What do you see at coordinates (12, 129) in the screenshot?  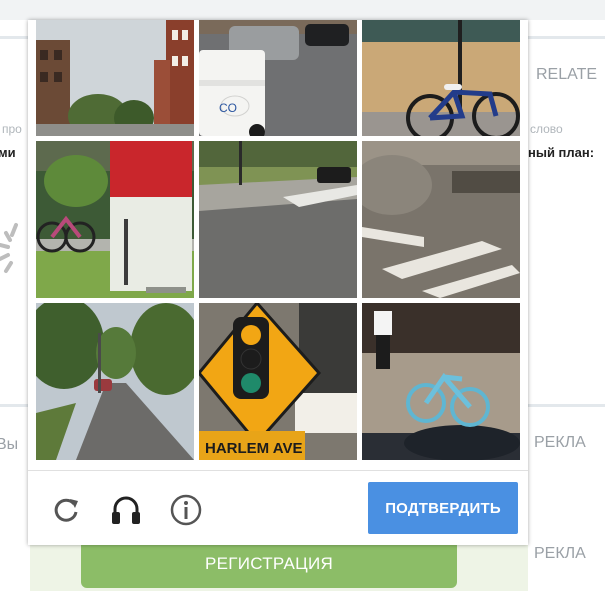 I see `left-small-text: про` at bounding box center [12, 129].